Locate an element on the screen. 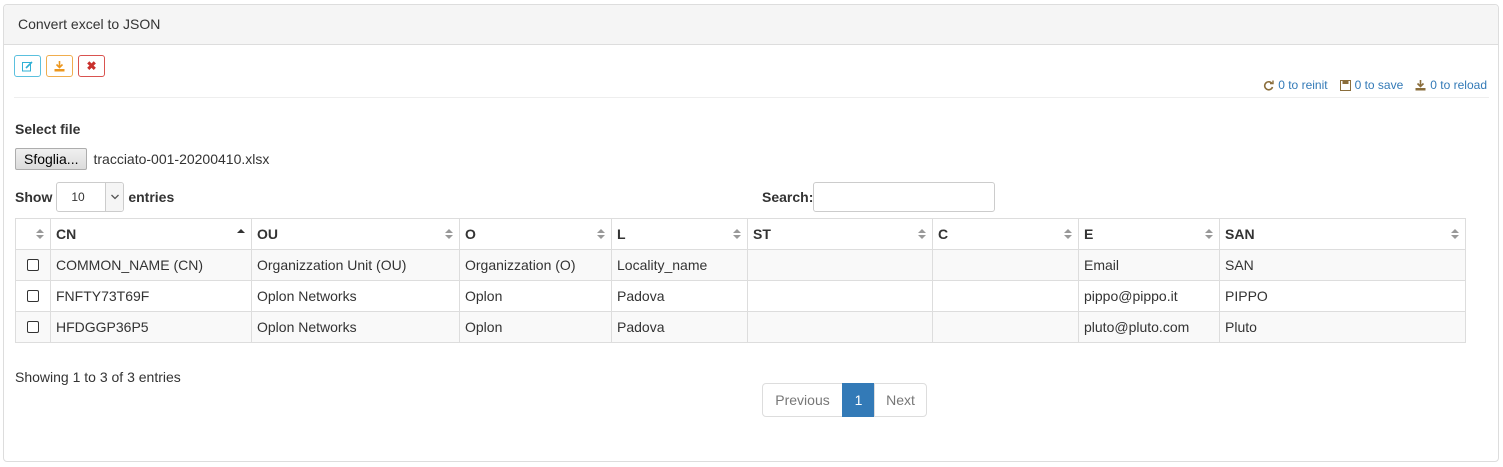  select-file-label: Select file is located at coordinates (48, 129).